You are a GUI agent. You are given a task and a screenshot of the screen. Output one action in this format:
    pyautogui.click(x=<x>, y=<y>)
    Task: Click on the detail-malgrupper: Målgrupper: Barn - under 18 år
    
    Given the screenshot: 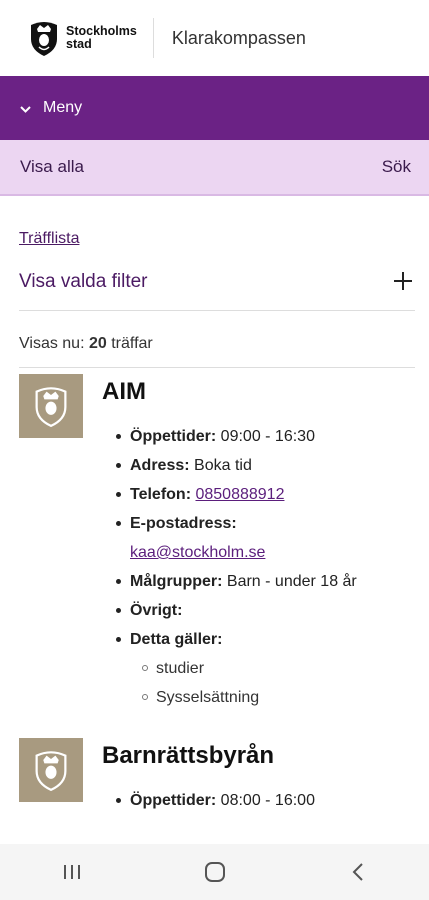 What is the action you would take?
    pyautogui.click(x=263, y=581)
    